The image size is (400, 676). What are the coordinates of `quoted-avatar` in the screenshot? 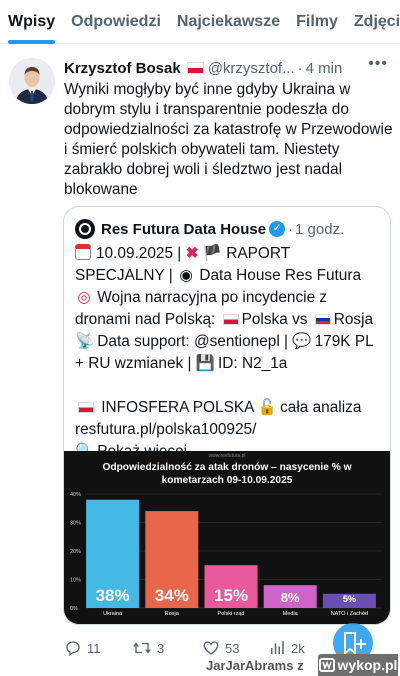 It's located at (85, 229).